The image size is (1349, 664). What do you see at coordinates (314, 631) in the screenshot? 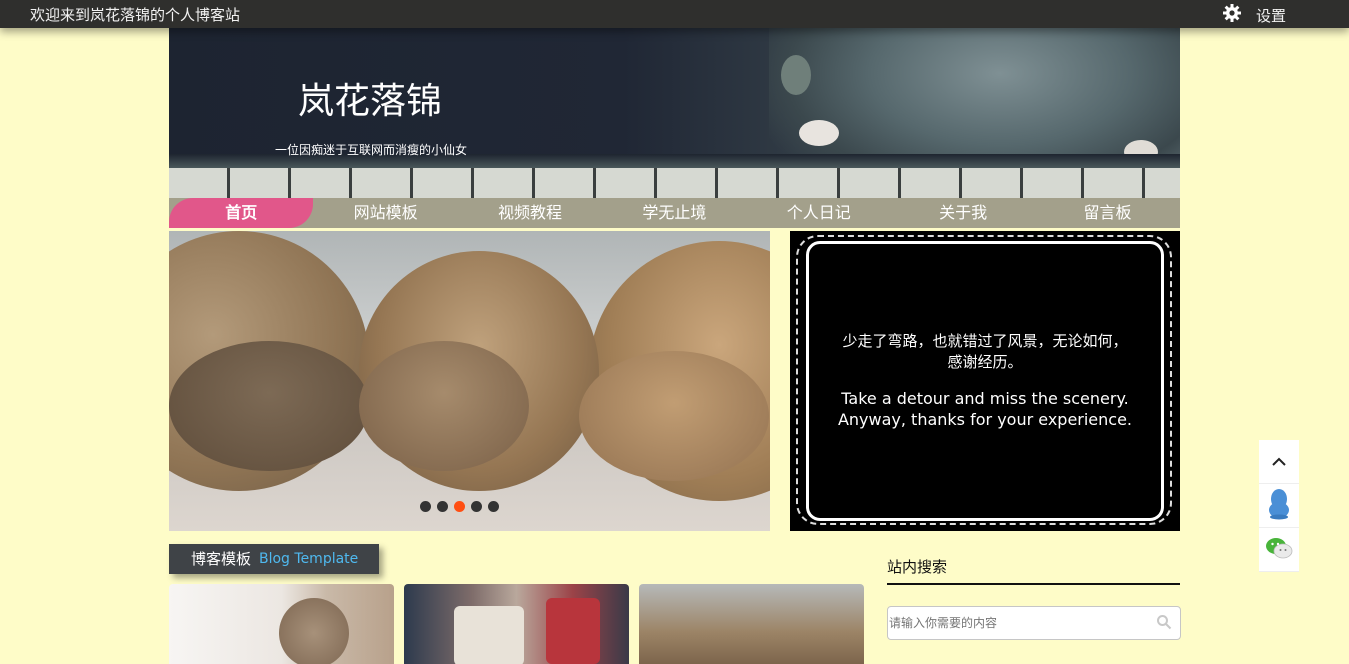
I see `thumbnail-cat-image` at bounding box center [314, 631].